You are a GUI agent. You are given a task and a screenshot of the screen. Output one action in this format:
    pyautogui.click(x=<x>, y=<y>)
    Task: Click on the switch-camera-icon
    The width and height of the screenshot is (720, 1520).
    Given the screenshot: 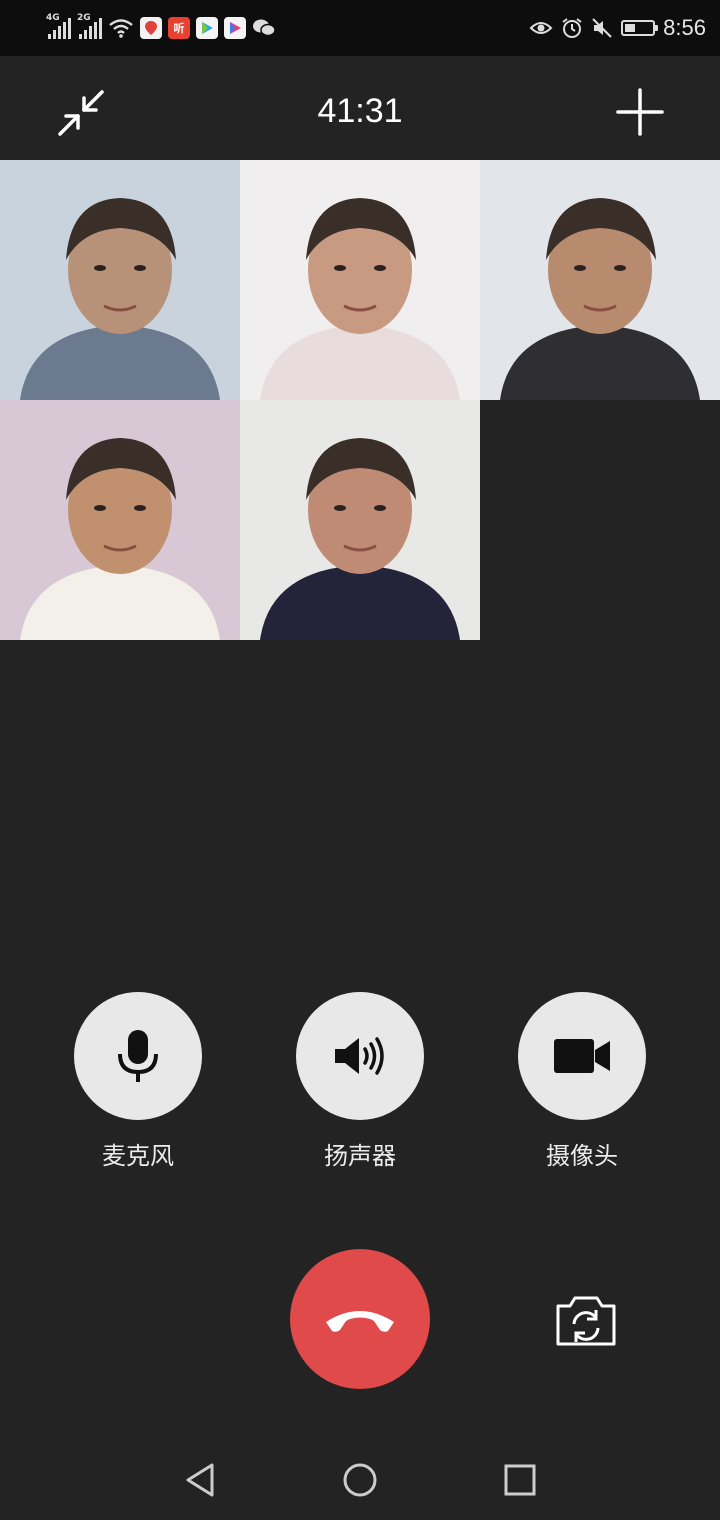 What is the action you would take?
    pyautogui.click(x=586, y=1321)
    